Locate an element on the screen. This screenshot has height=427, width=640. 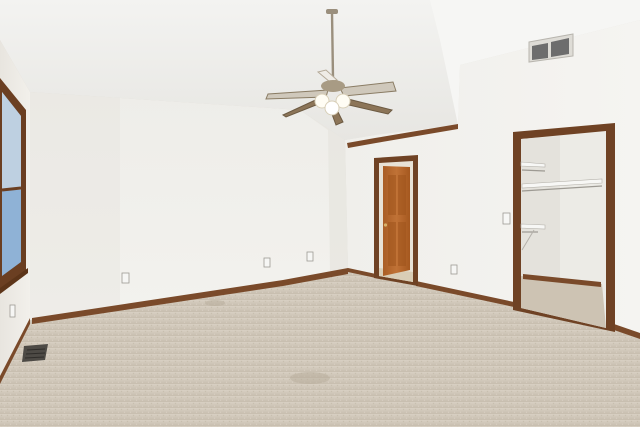
hallway-doorway is located at coordinates (396, 220).